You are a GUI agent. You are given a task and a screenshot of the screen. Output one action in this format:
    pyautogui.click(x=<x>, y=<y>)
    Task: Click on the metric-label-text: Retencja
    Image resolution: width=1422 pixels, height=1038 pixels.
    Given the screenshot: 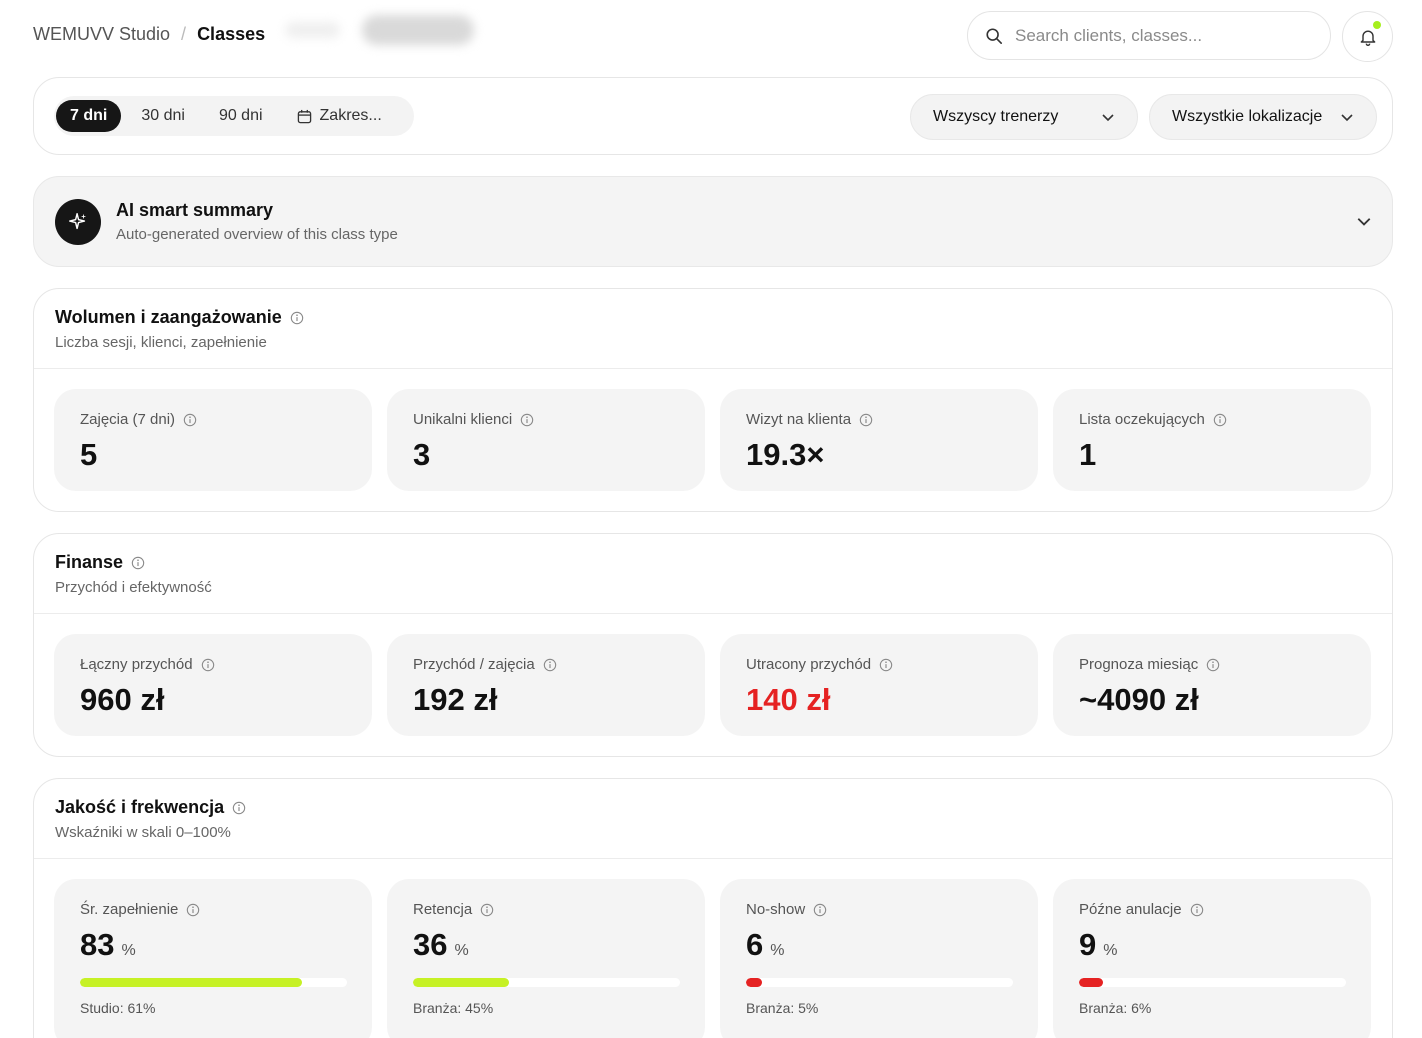 What is the action you would take?
    pyautogui.click(x=443, y=909)
    